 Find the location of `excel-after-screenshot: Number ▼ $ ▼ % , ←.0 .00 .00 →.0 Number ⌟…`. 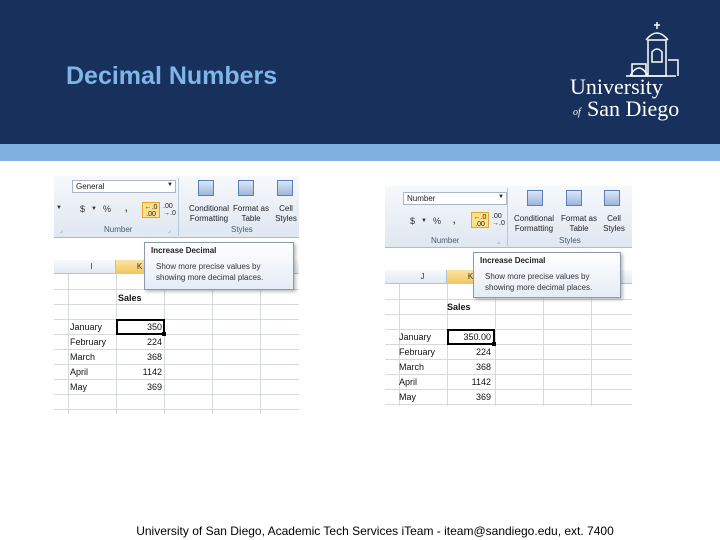

excel-after-screenshot: Number ▼ $ ▼ % , ←.0 .00 .00 →.0 Number ⌟… is located at coordinates (508, 296).